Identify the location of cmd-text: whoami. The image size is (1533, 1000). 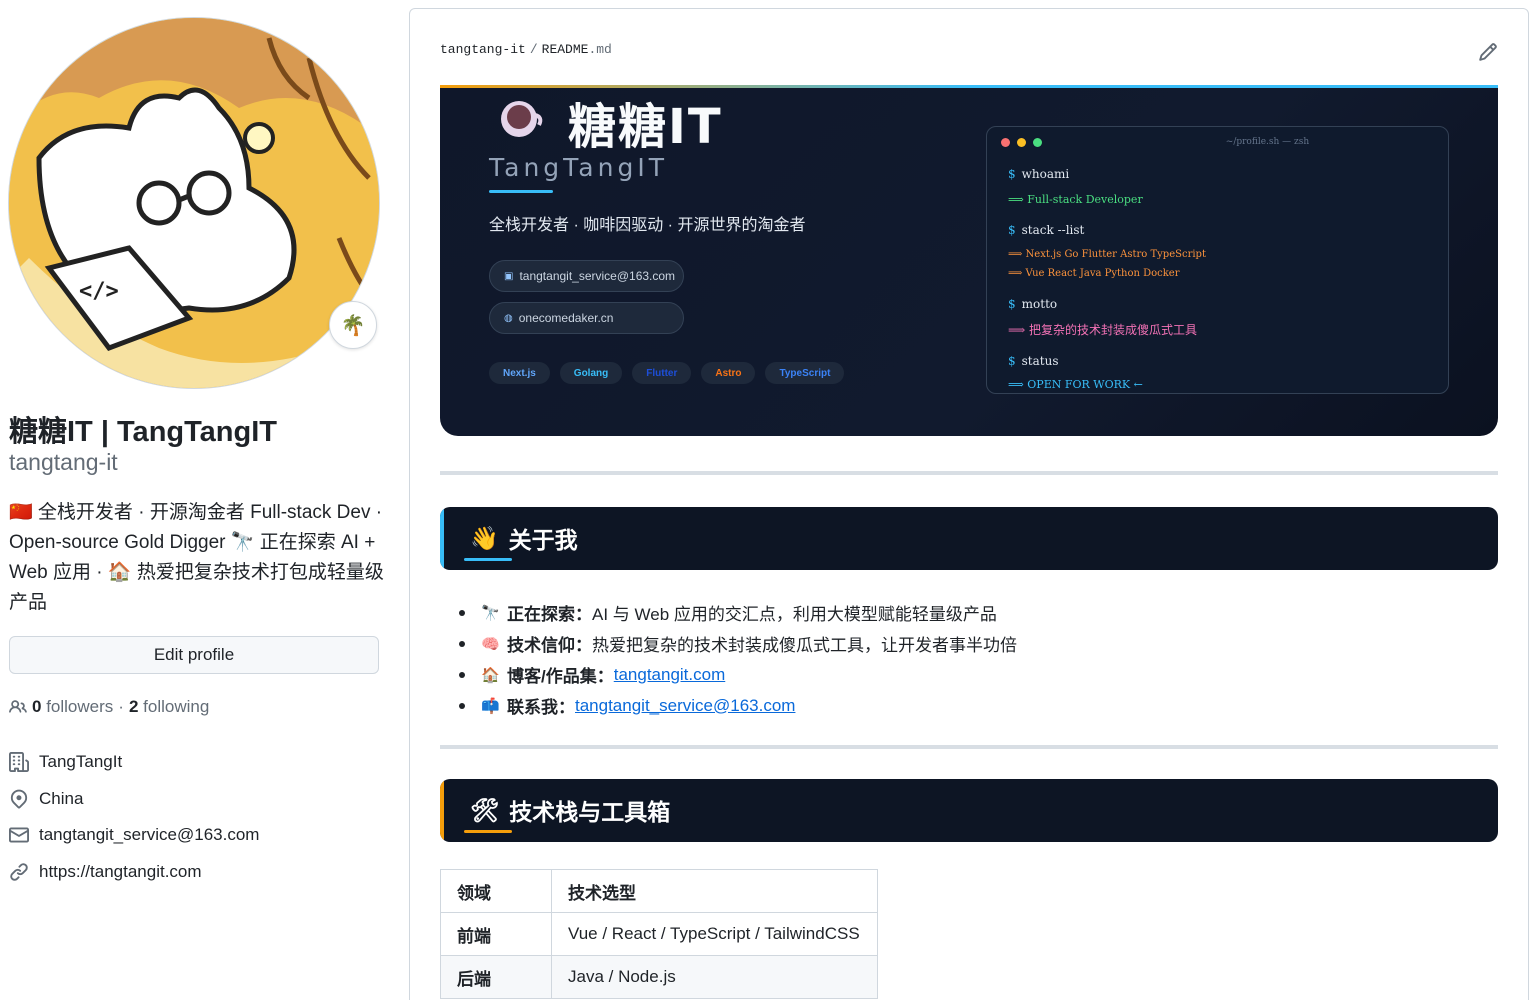
(1045, 174).